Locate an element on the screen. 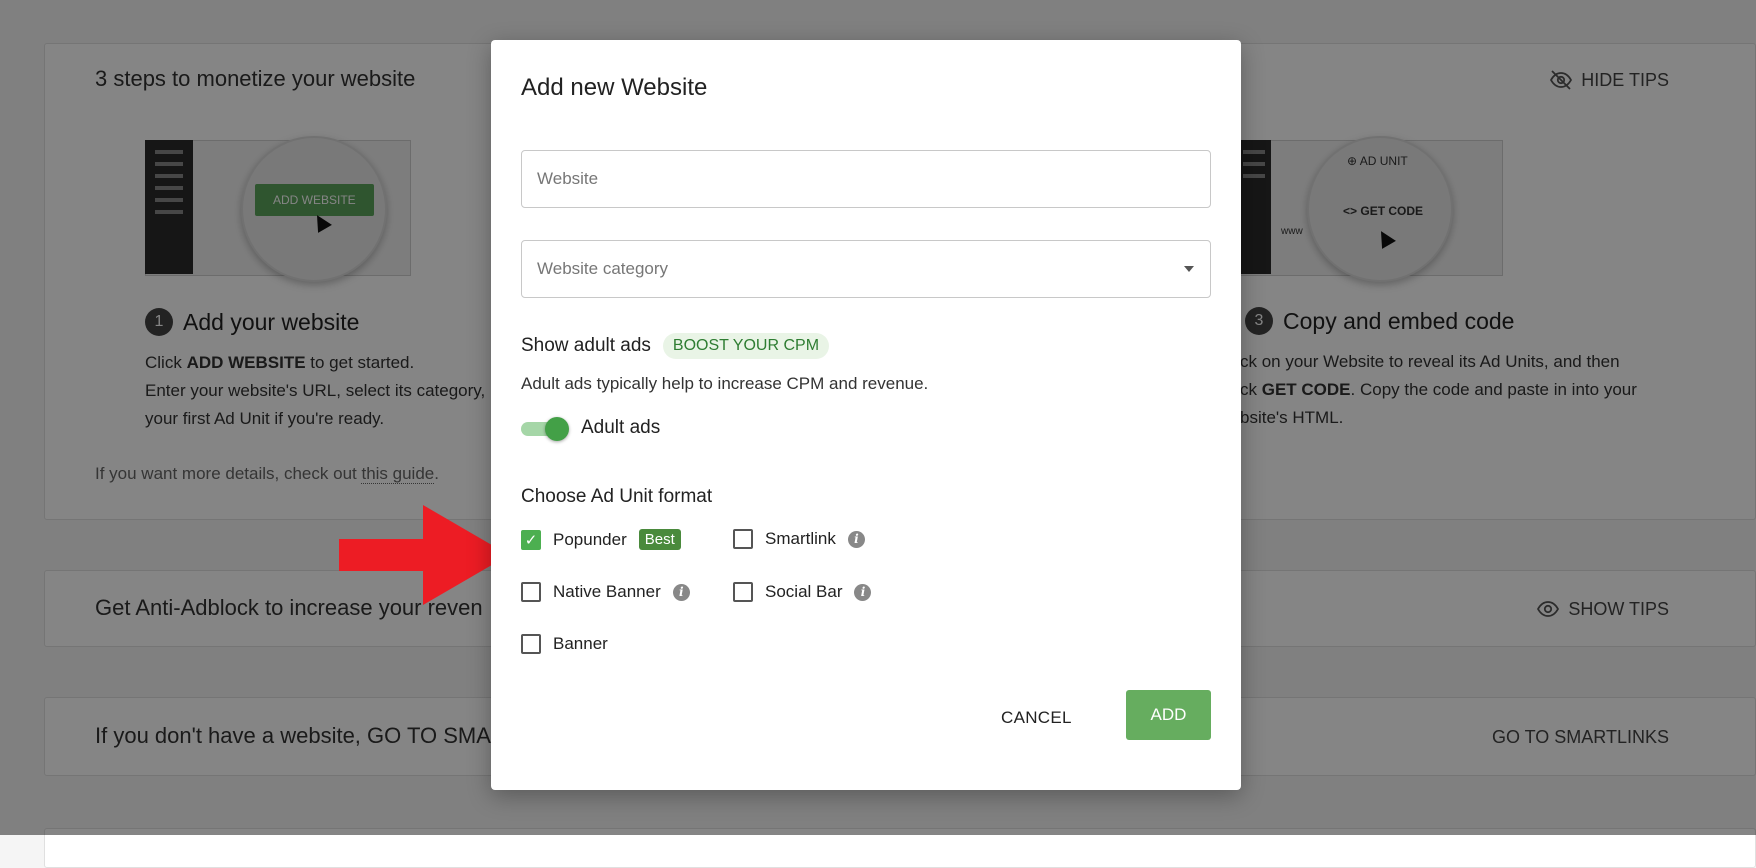 Image resolution: width=1756 pixels, height=868 pixels. chevron-down-icon is located at coordinates (1189, 269).